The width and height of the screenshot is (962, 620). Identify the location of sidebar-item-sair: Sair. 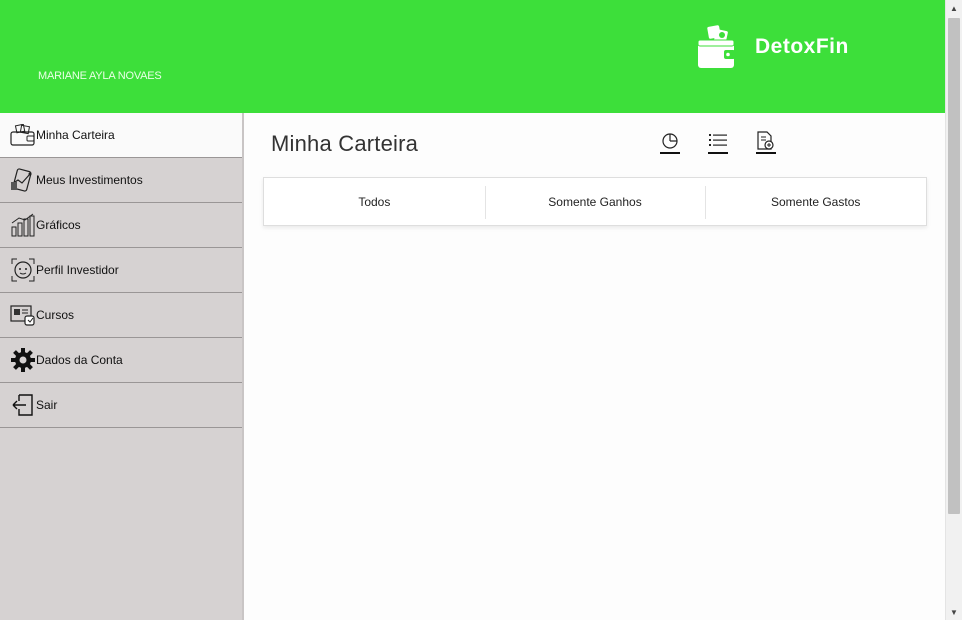
(121, 405).